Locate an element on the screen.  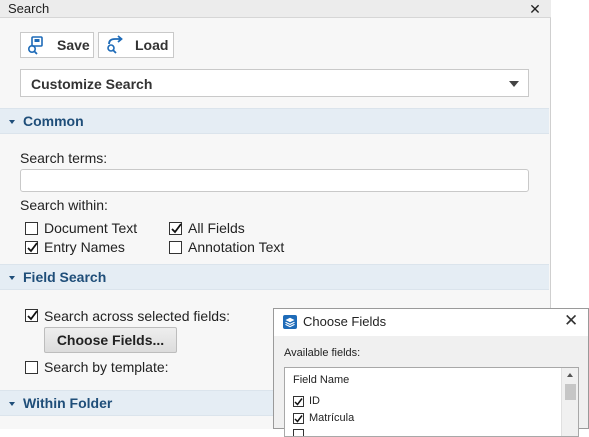
load-icon is located at coordinates (115, 45).